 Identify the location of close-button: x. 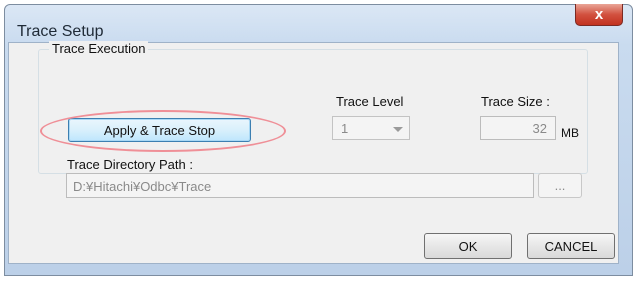
(599, 15).